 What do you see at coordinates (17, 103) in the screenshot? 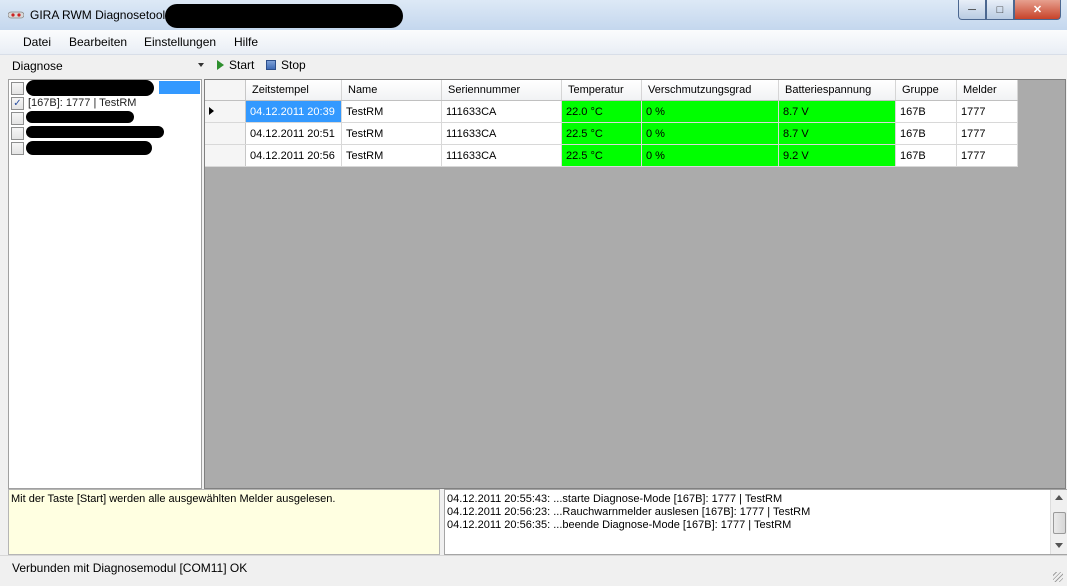
I see `device-checkbox: ✓` at bounding box center [17, 103].